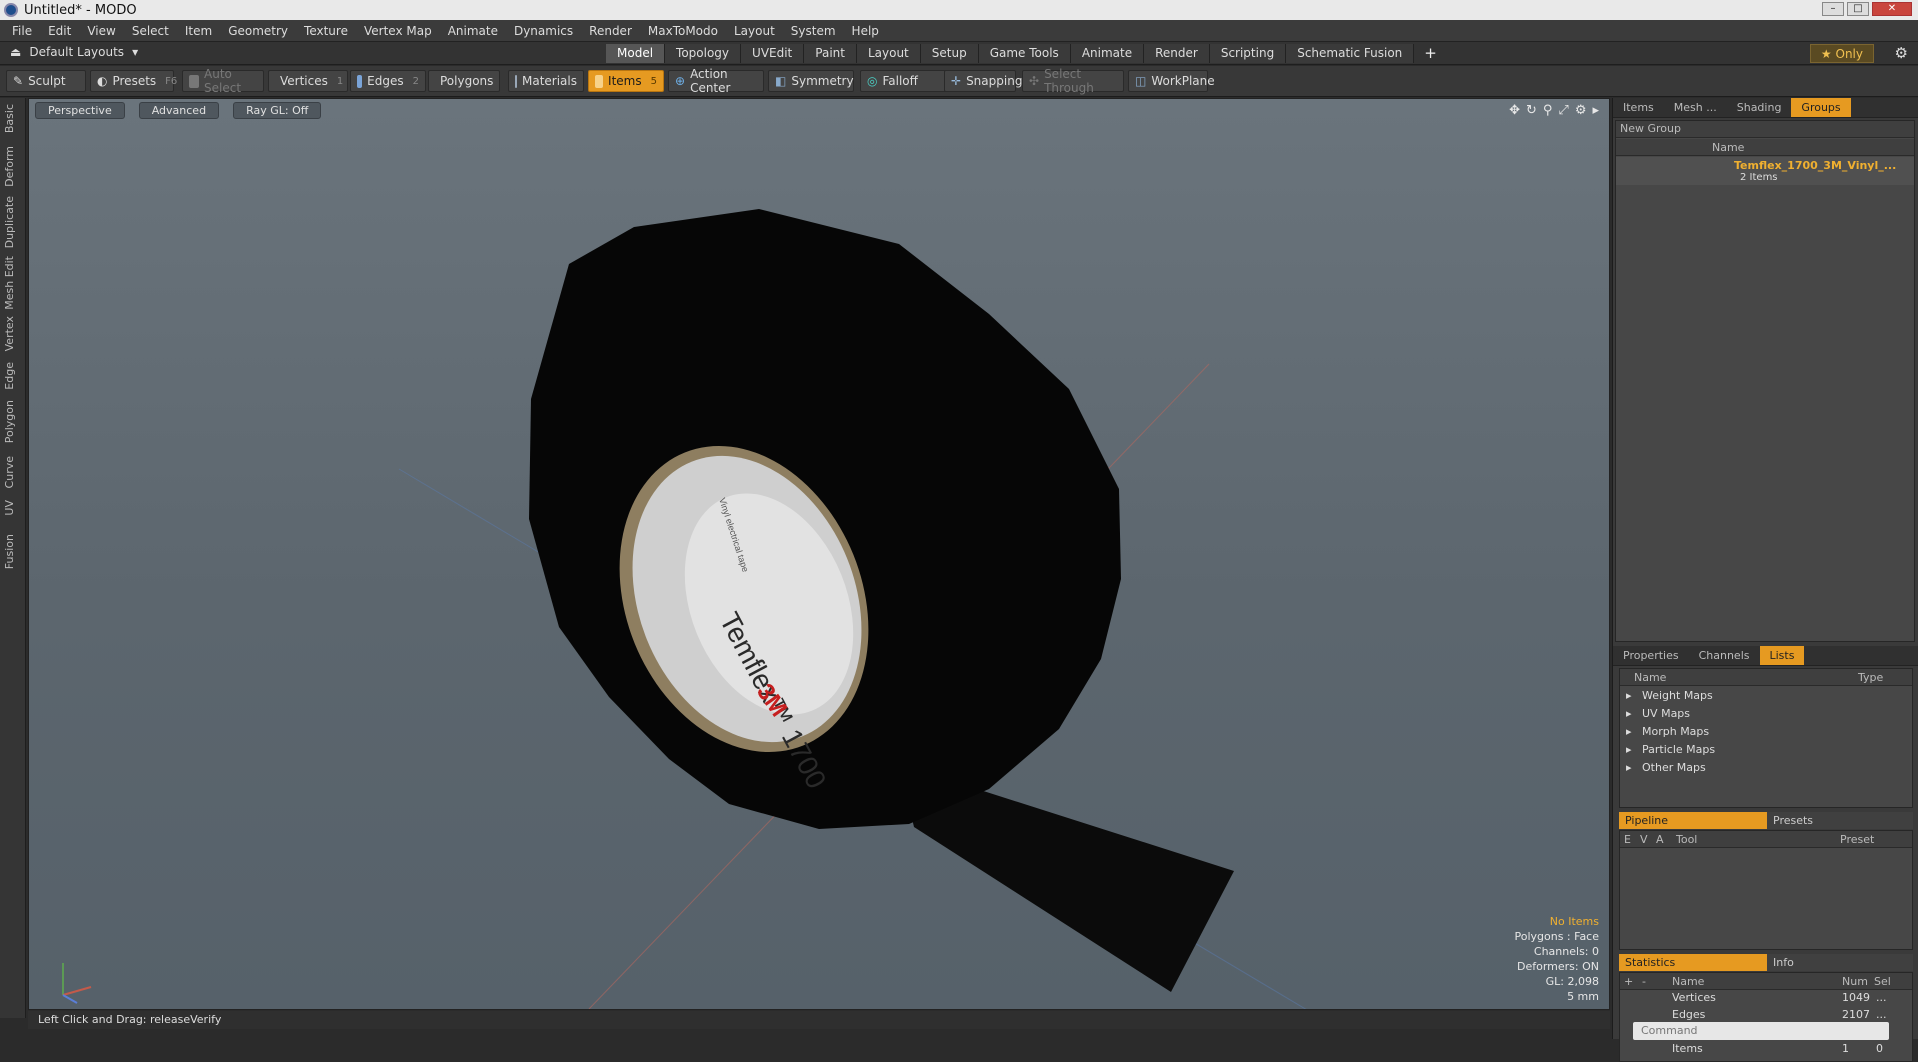  I want to click on add-tab-icon: +, so click(1430, 53).